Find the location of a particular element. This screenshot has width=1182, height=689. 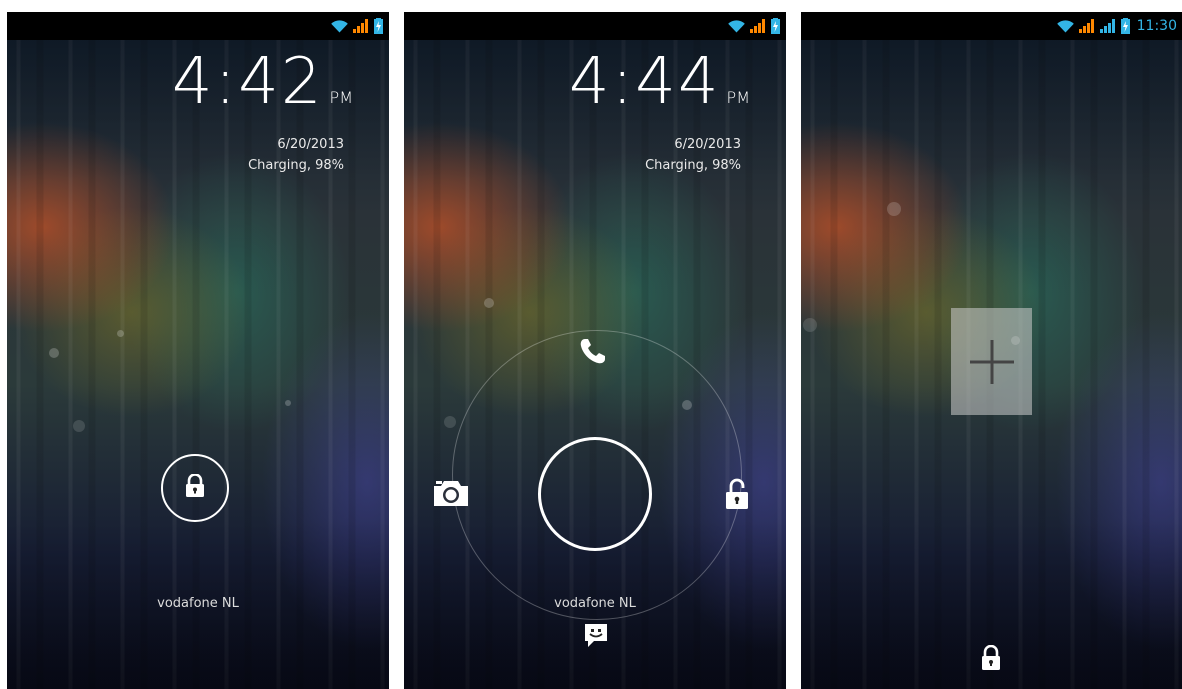

camera-icon is located at coordinates (451, 493).